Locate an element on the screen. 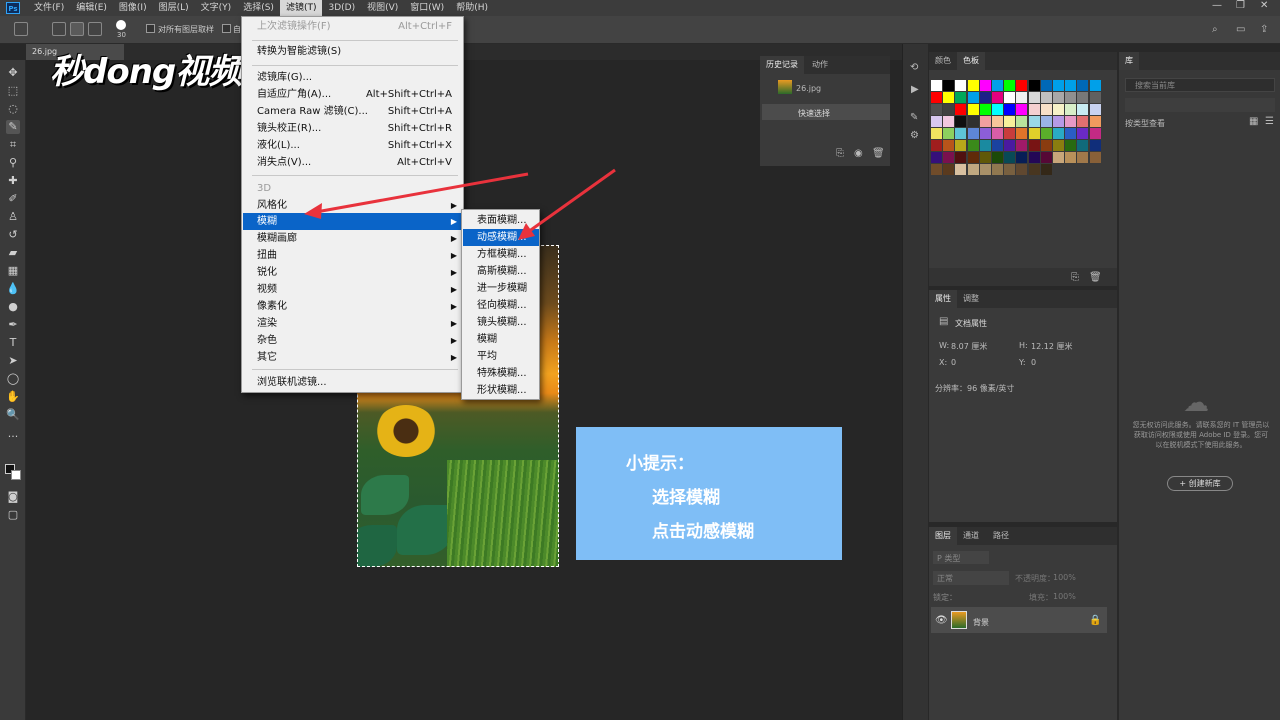 This screenshot has width=1280, height=720. actions-play-icon: ▶ is located at coordinates (915, 89).